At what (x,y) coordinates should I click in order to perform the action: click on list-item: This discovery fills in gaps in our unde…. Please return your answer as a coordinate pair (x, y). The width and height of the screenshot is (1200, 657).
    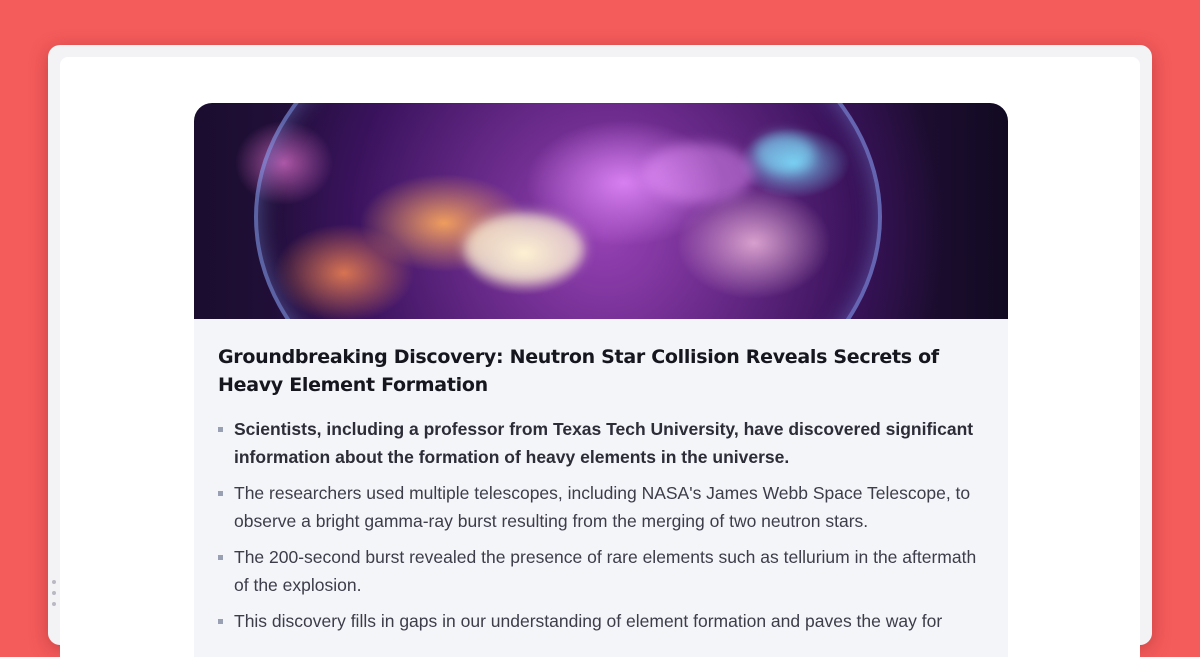
    Looking at the image, I should click on (601, 621).